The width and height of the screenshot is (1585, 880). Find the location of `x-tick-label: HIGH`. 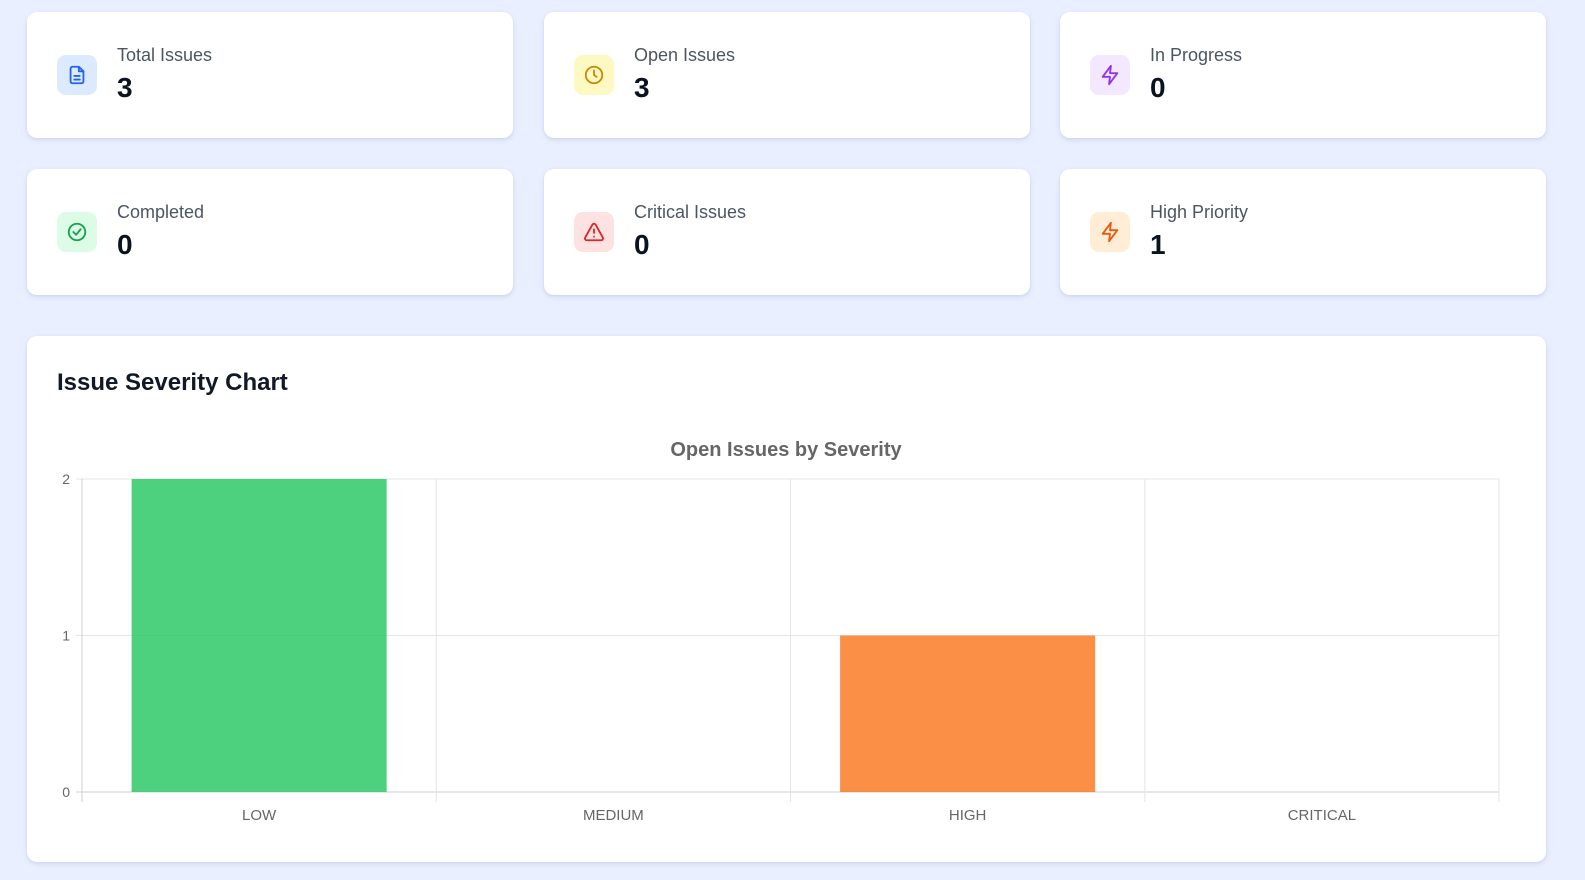

x-tick-label: HIGH is located at coordinates (968, 815).